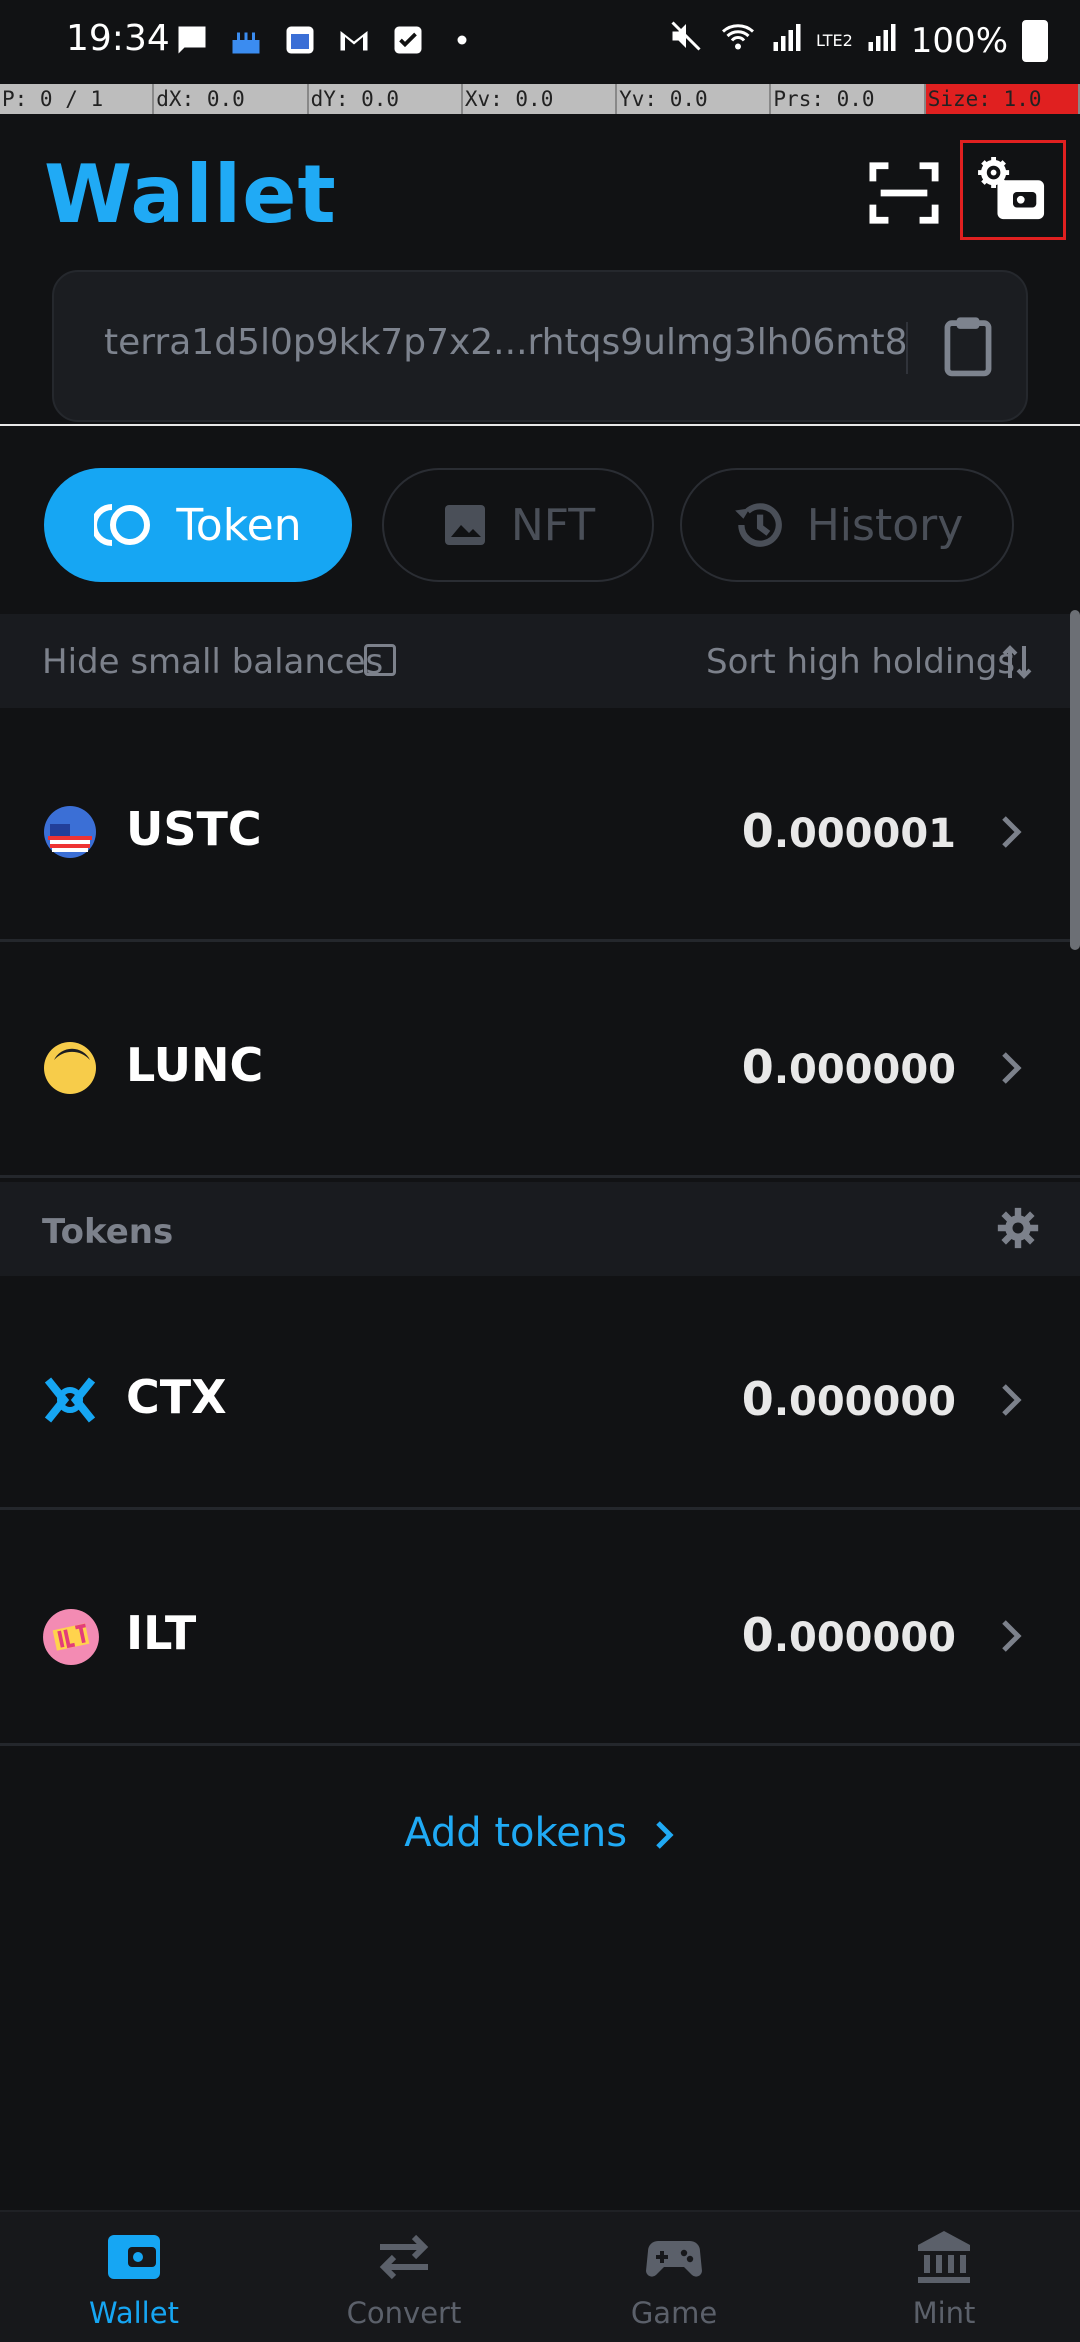  What do you see at coordinates (176, 1397) in the screenshot?
I see `token-symbol: CTX` at bounding box center [176, 1397].